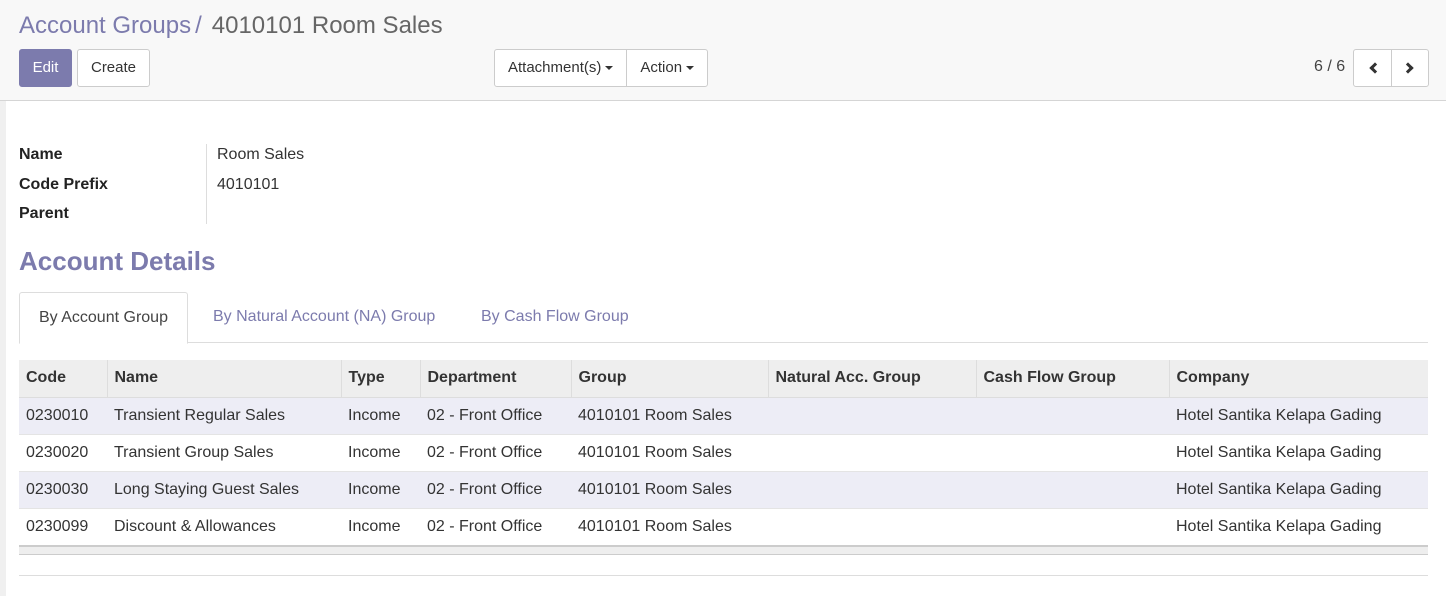  What do you see at coordinates (63, 452) in the screenshot?
I see `cell-code: 0230020` at bounding box center [63, 452].